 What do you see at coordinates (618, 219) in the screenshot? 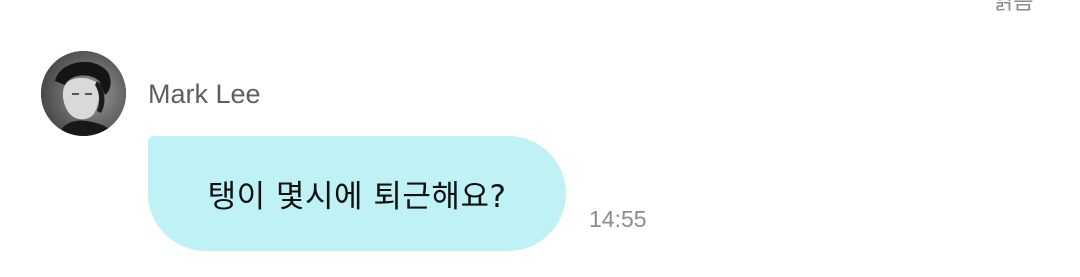
I see `message-timestamp: 14:55` at bounding box center [618, 219].